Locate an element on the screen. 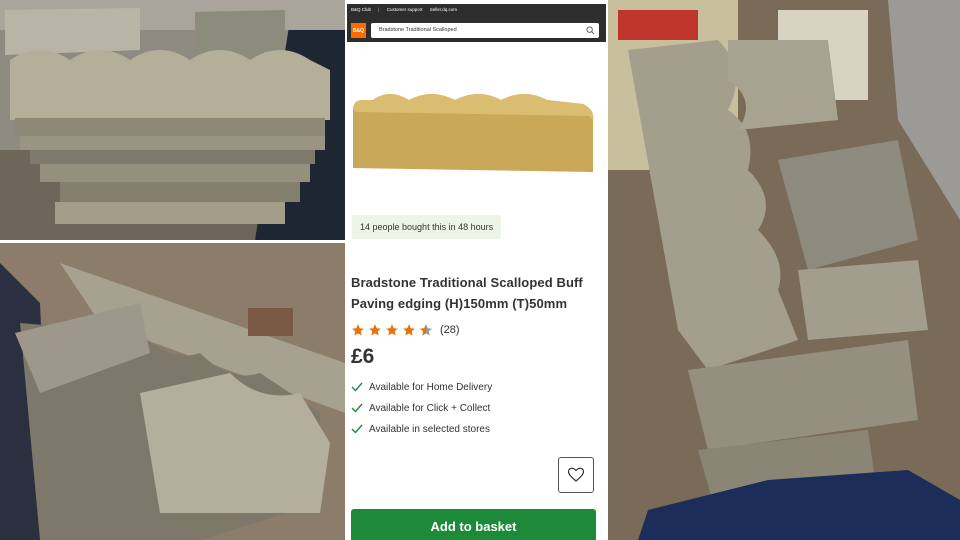  link-bq-club: B&Q Club is located at coordinates (361, 9).